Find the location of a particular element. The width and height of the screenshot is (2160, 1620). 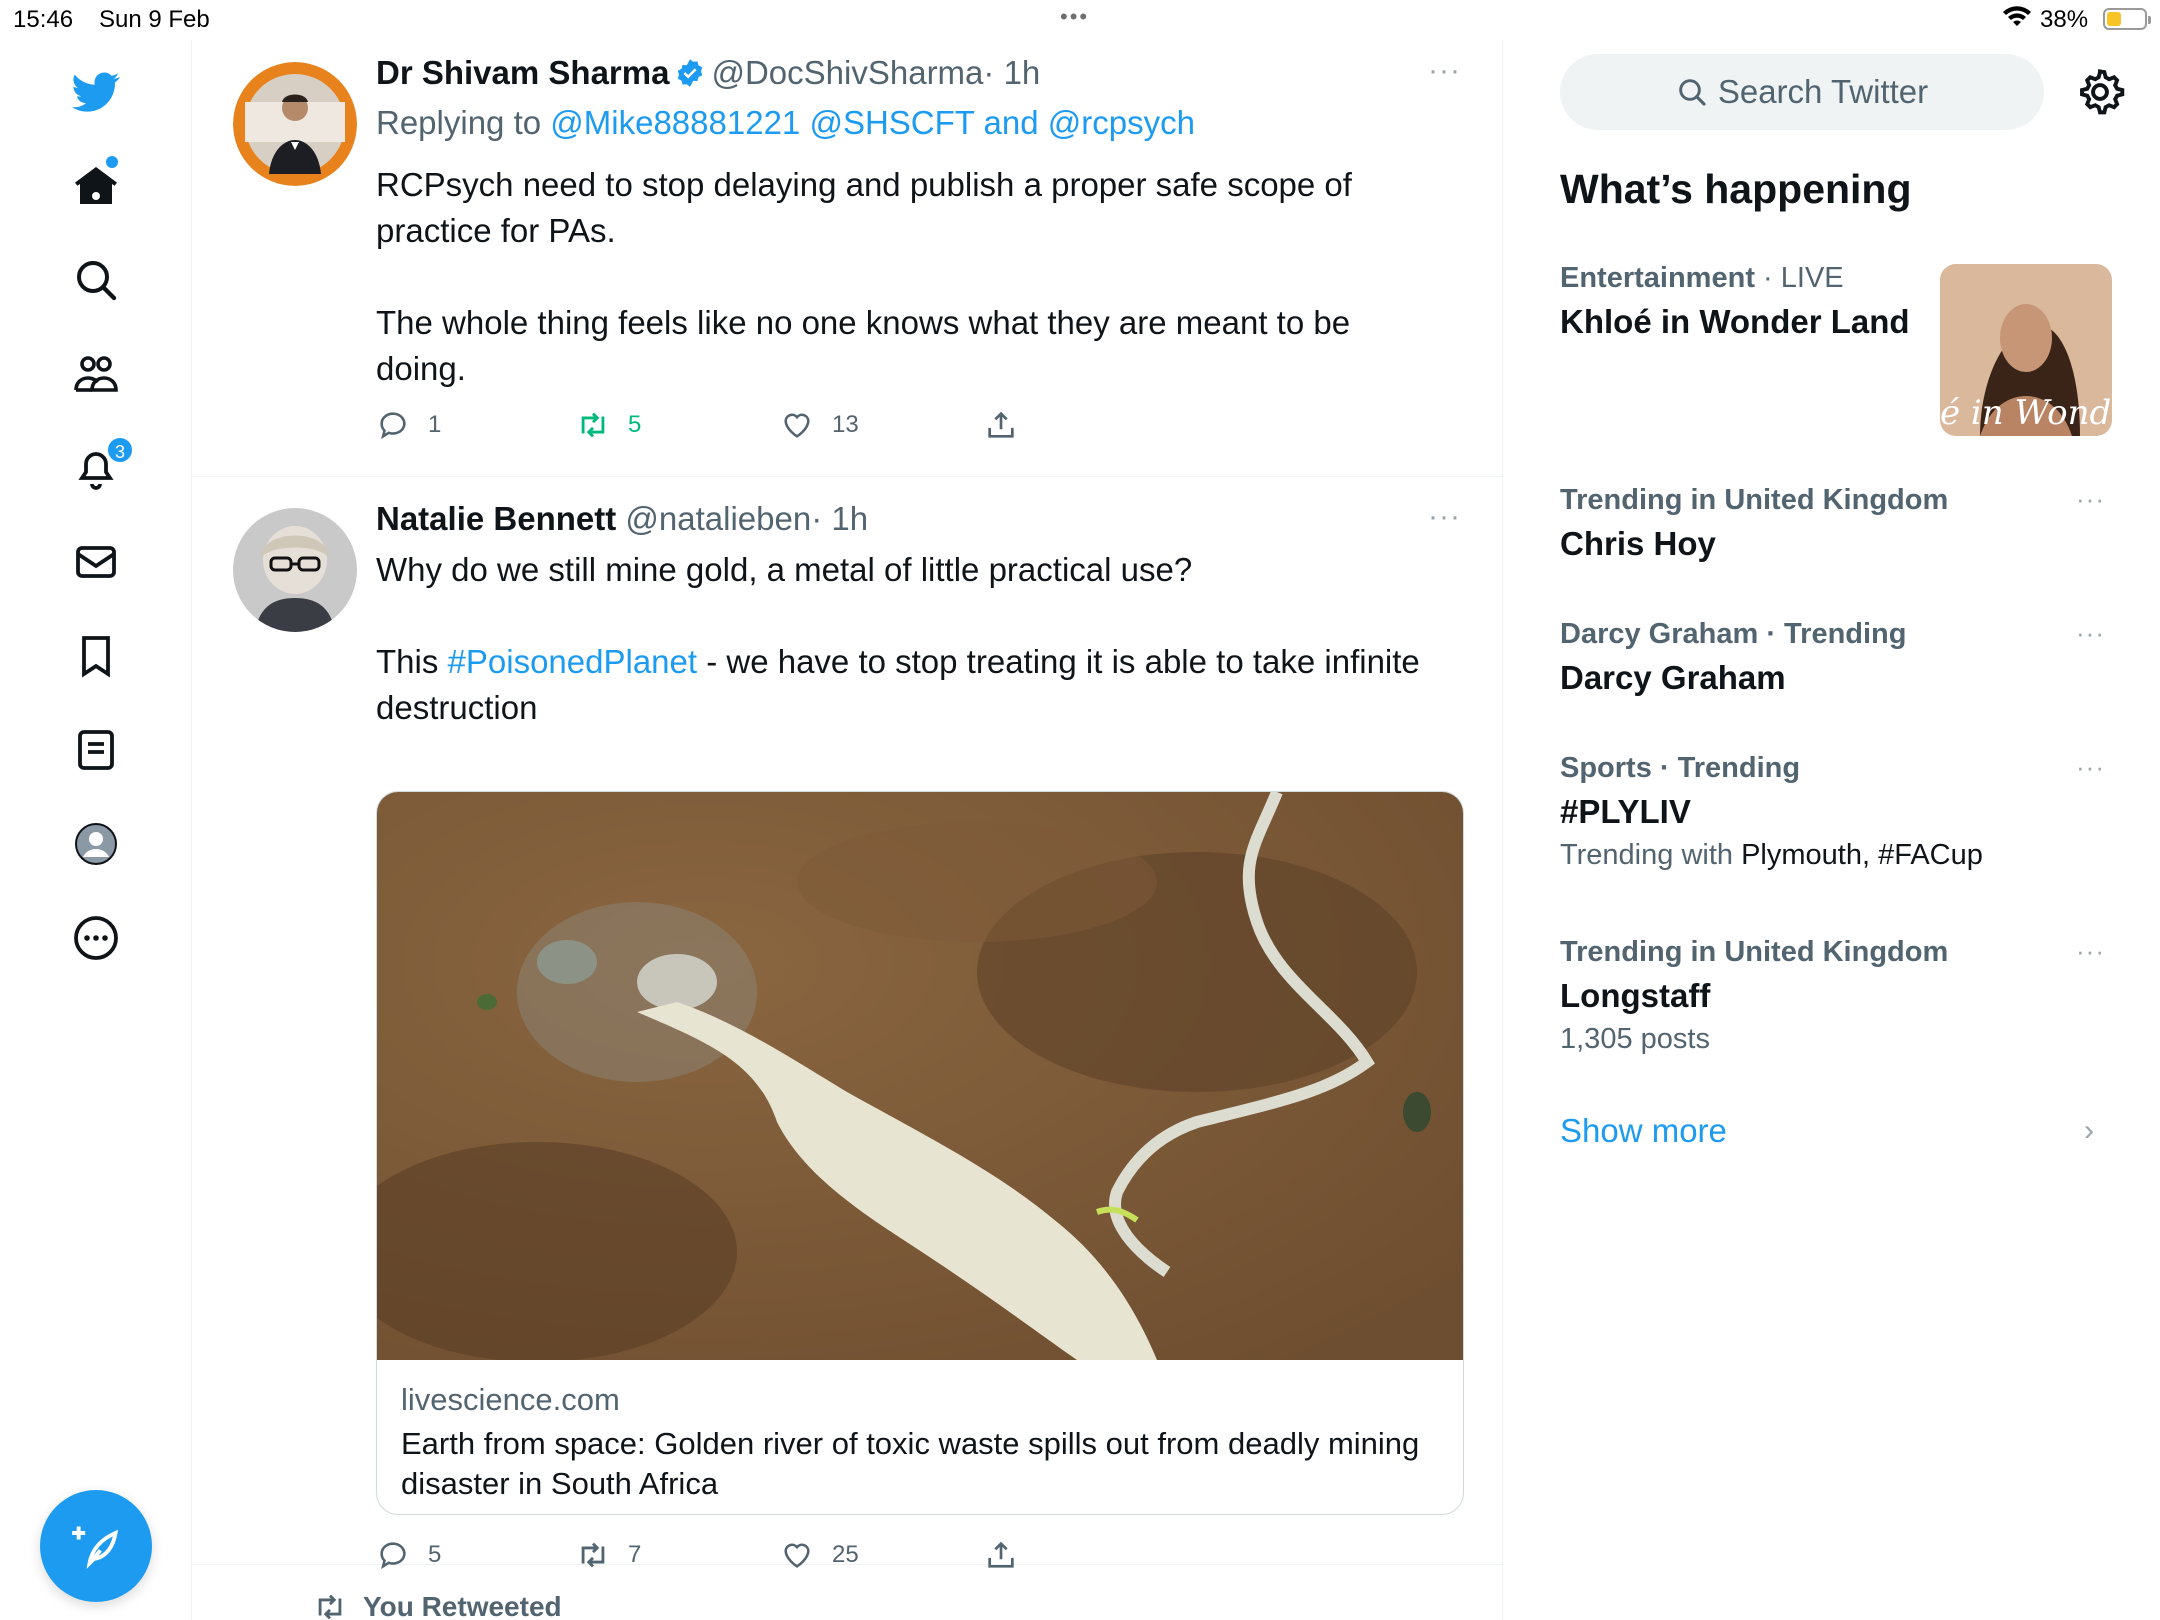

author-name: Dr Shivam Sharma is located at coordinates (522, 72).